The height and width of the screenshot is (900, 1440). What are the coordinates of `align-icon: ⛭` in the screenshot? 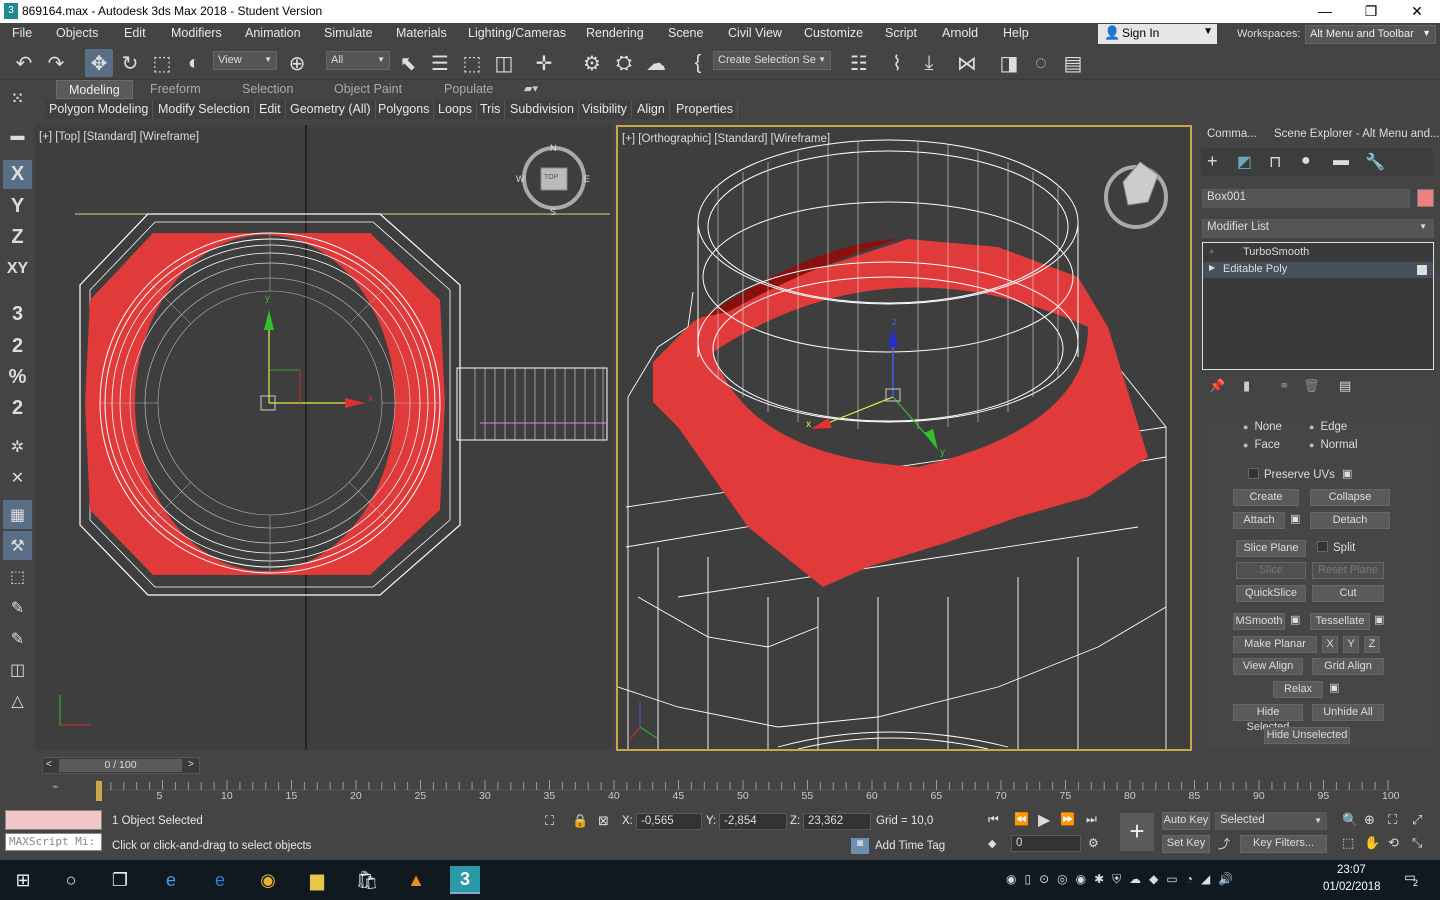 It's located at (624, 63).